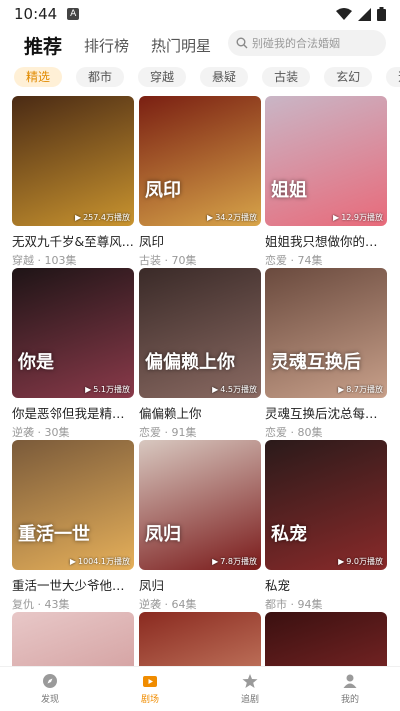 The width and height of the screenshot is (400, 711). Describe the element at coordinates (249, 700) in the screenshot. I see `nav-following-label: 追剧` at that location.